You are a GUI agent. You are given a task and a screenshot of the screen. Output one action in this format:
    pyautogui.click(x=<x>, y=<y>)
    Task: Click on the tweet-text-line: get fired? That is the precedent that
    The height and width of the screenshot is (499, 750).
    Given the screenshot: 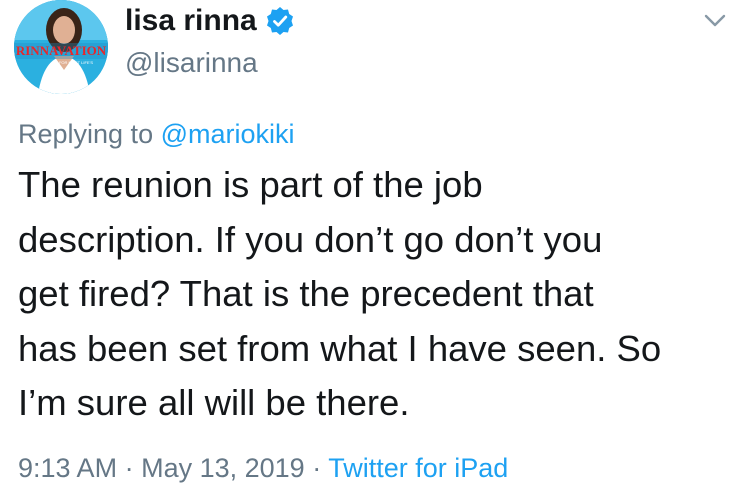 What is the action you would take?
    pyautogui.click(x=306, y=293)
    